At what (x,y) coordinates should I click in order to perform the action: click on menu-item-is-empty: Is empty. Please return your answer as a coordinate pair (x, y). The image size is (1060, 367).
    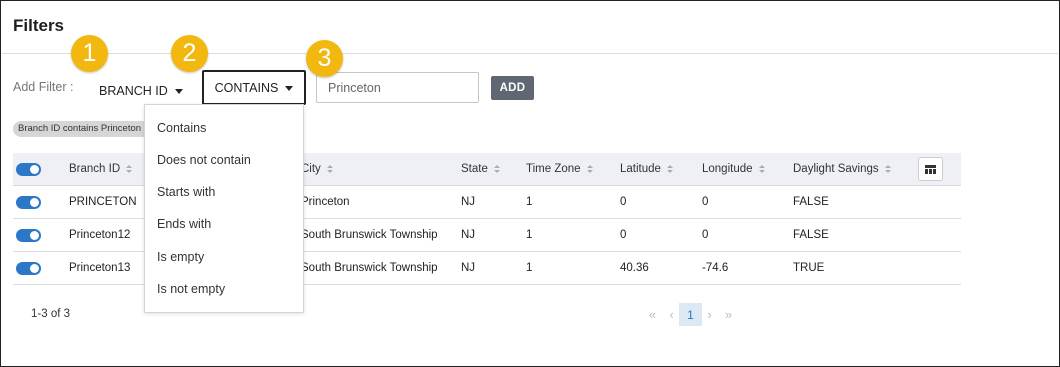
    Looking at the image, I should click on (224, 257).